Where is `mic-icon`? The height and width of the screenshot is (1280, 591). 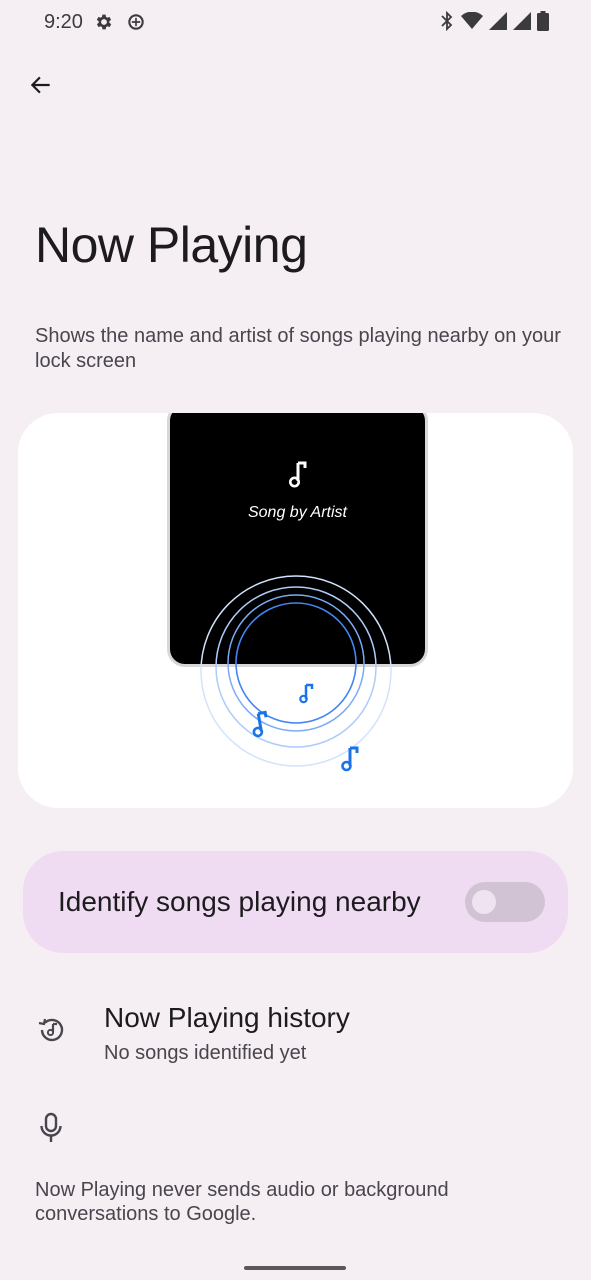 mic-icon is located at coordinates (51, 1127).